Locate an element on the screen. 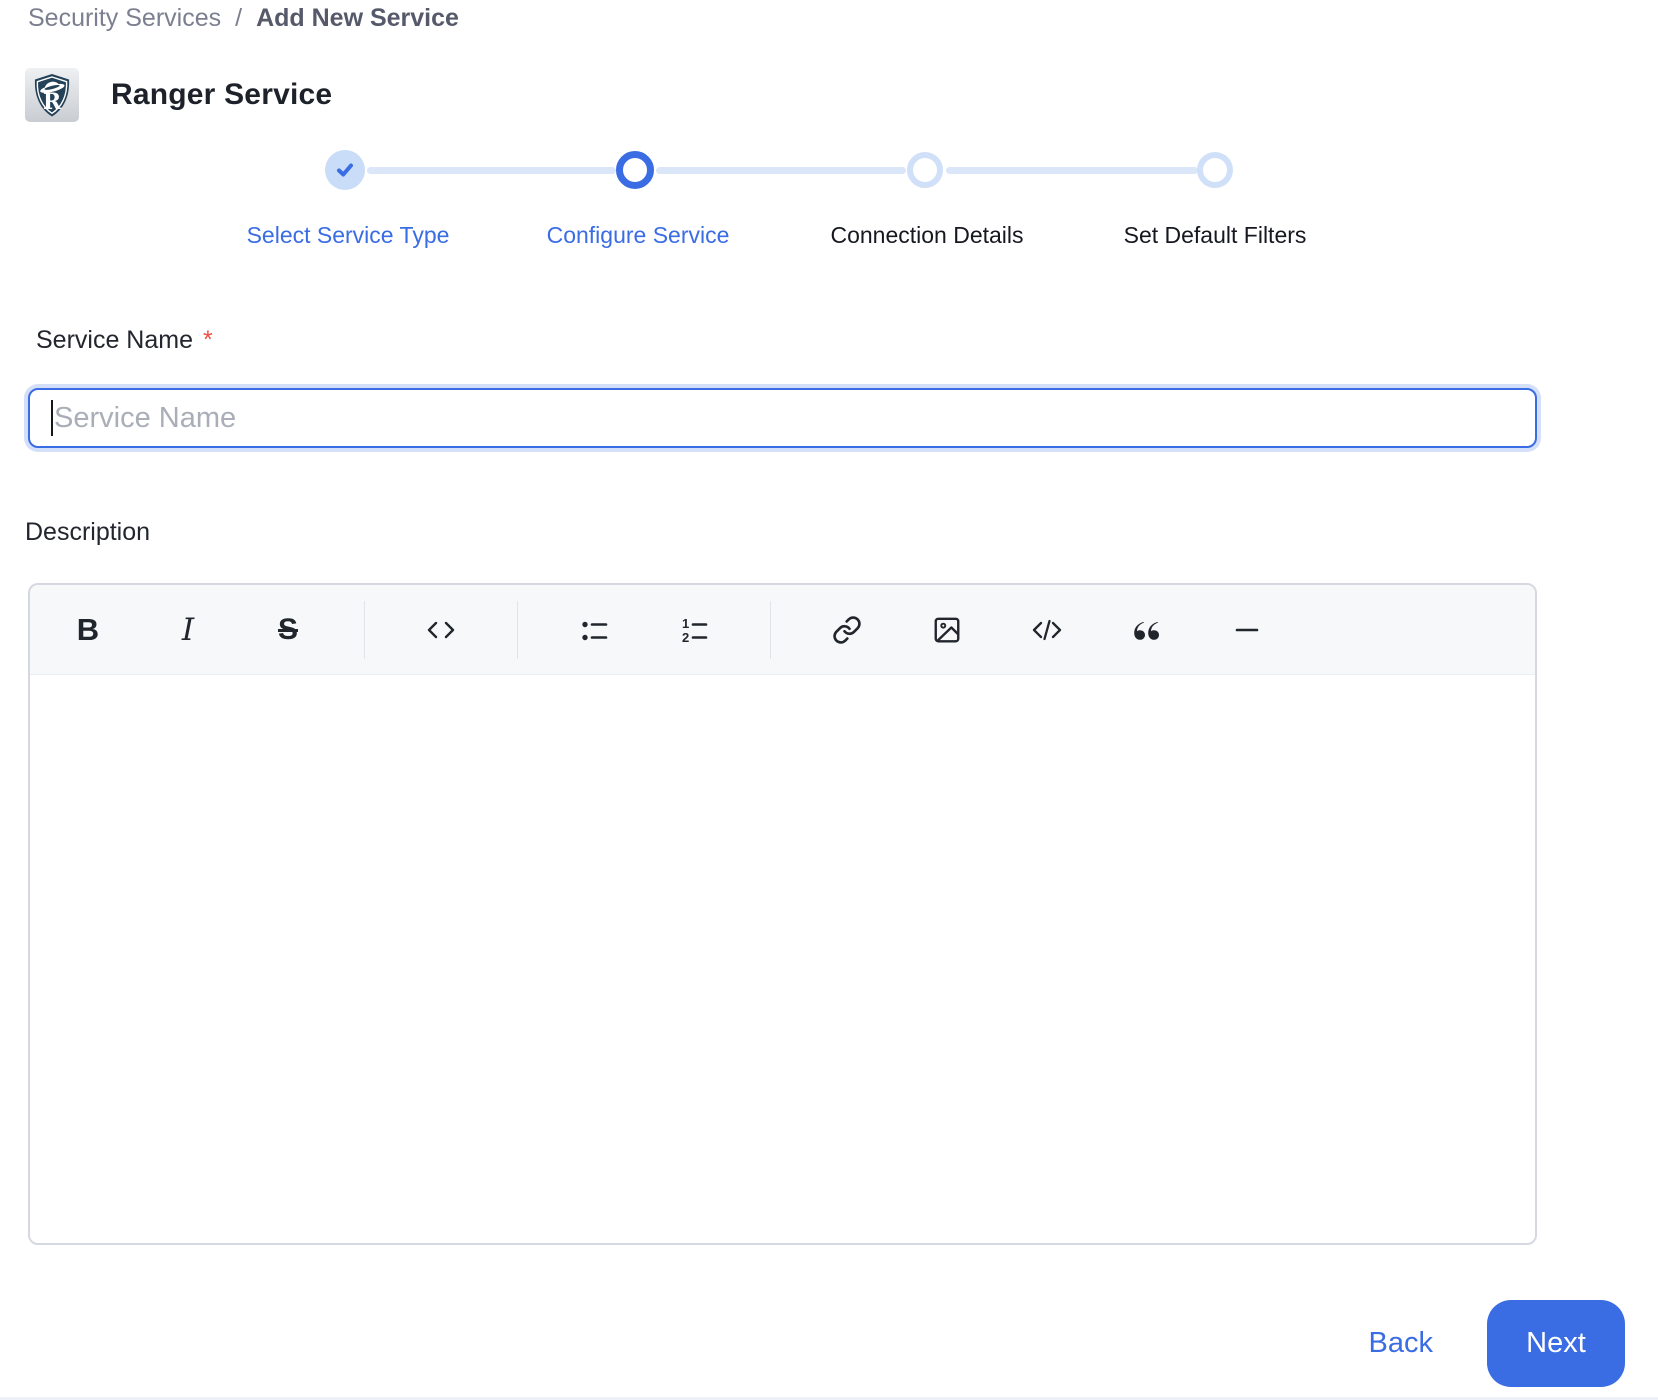 The width and height of the screenshot is (1658, 1400). ordered-list-button: 1 2 is located at coordinates (694, 630).